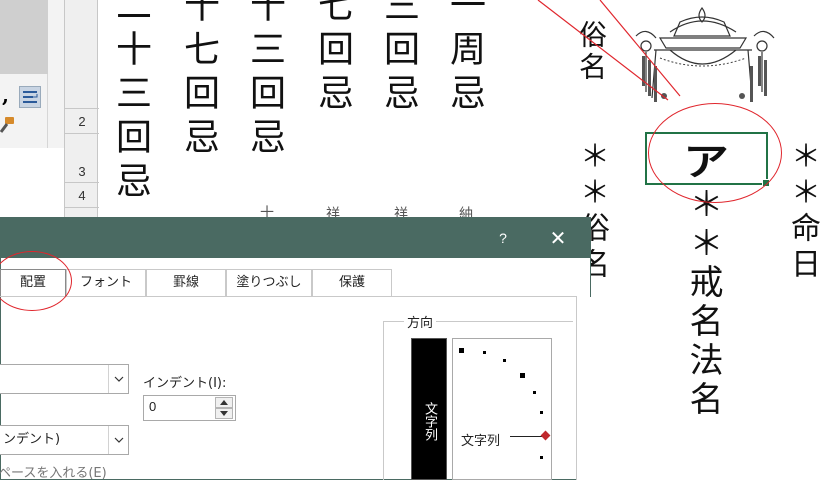  Describe the element at coordinates (558, 238) in the screenshot. I see `close-button: ✕` at that location.